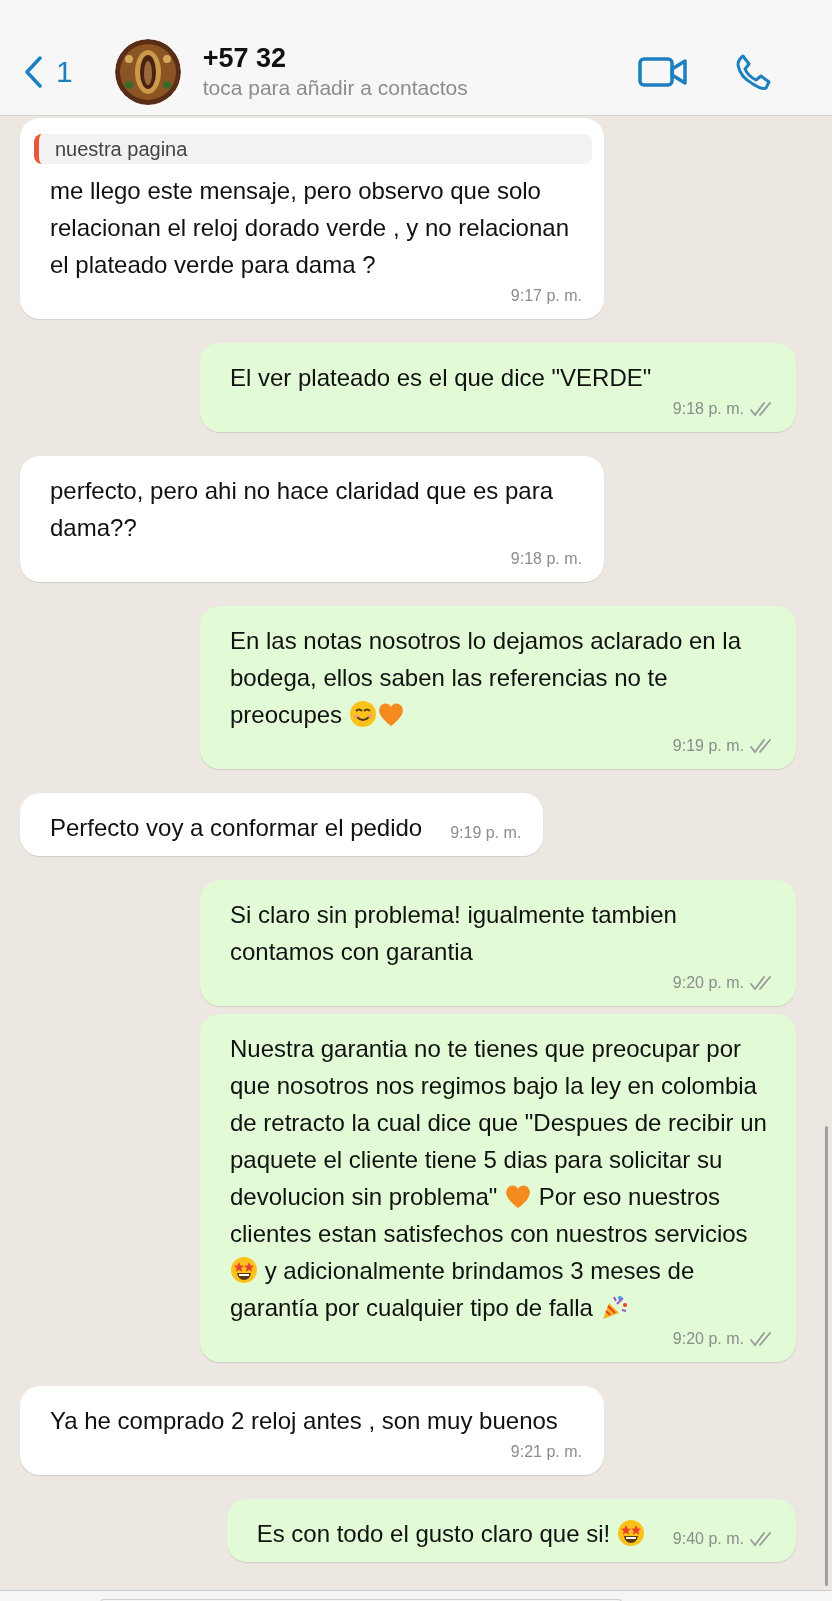  Describe the element at coordinates (441, 378) in the screenshot. I see `message-text: El ver plateado es el que dice "VERDE"` at that location.